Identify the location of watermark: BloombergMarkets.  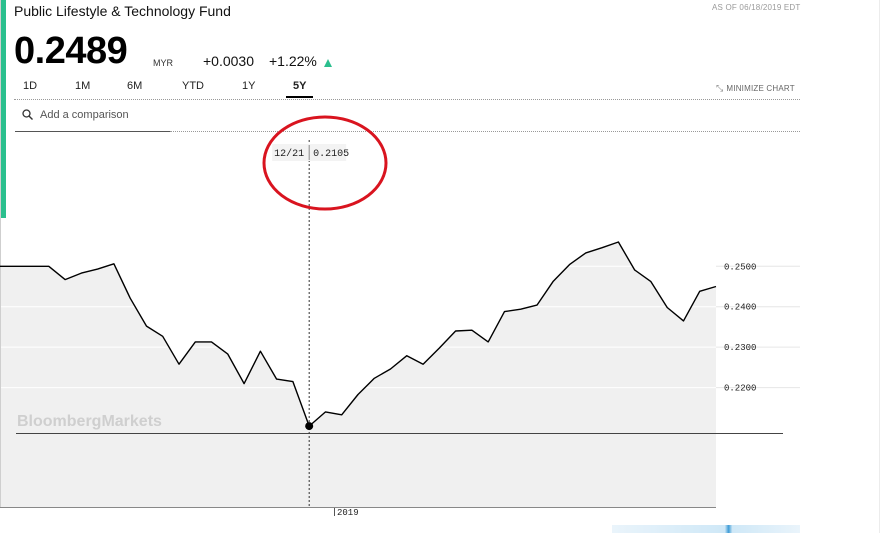
(89, 421).